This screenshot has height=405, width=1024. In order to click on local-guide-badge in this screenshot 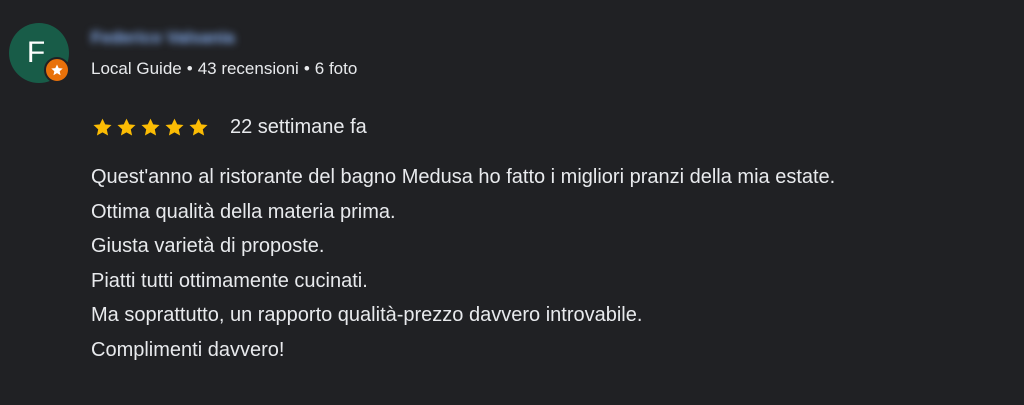, I will do `click(57, 70)`.